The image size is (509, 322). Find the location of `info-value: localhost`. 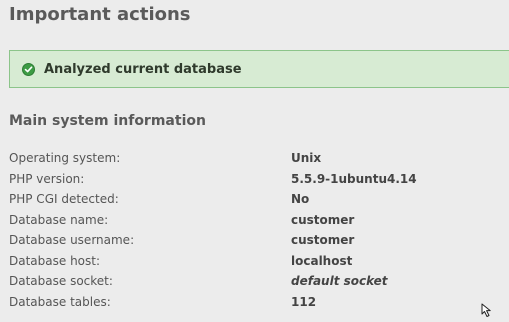

info-value: localhost is located at coordinates (322, 260).